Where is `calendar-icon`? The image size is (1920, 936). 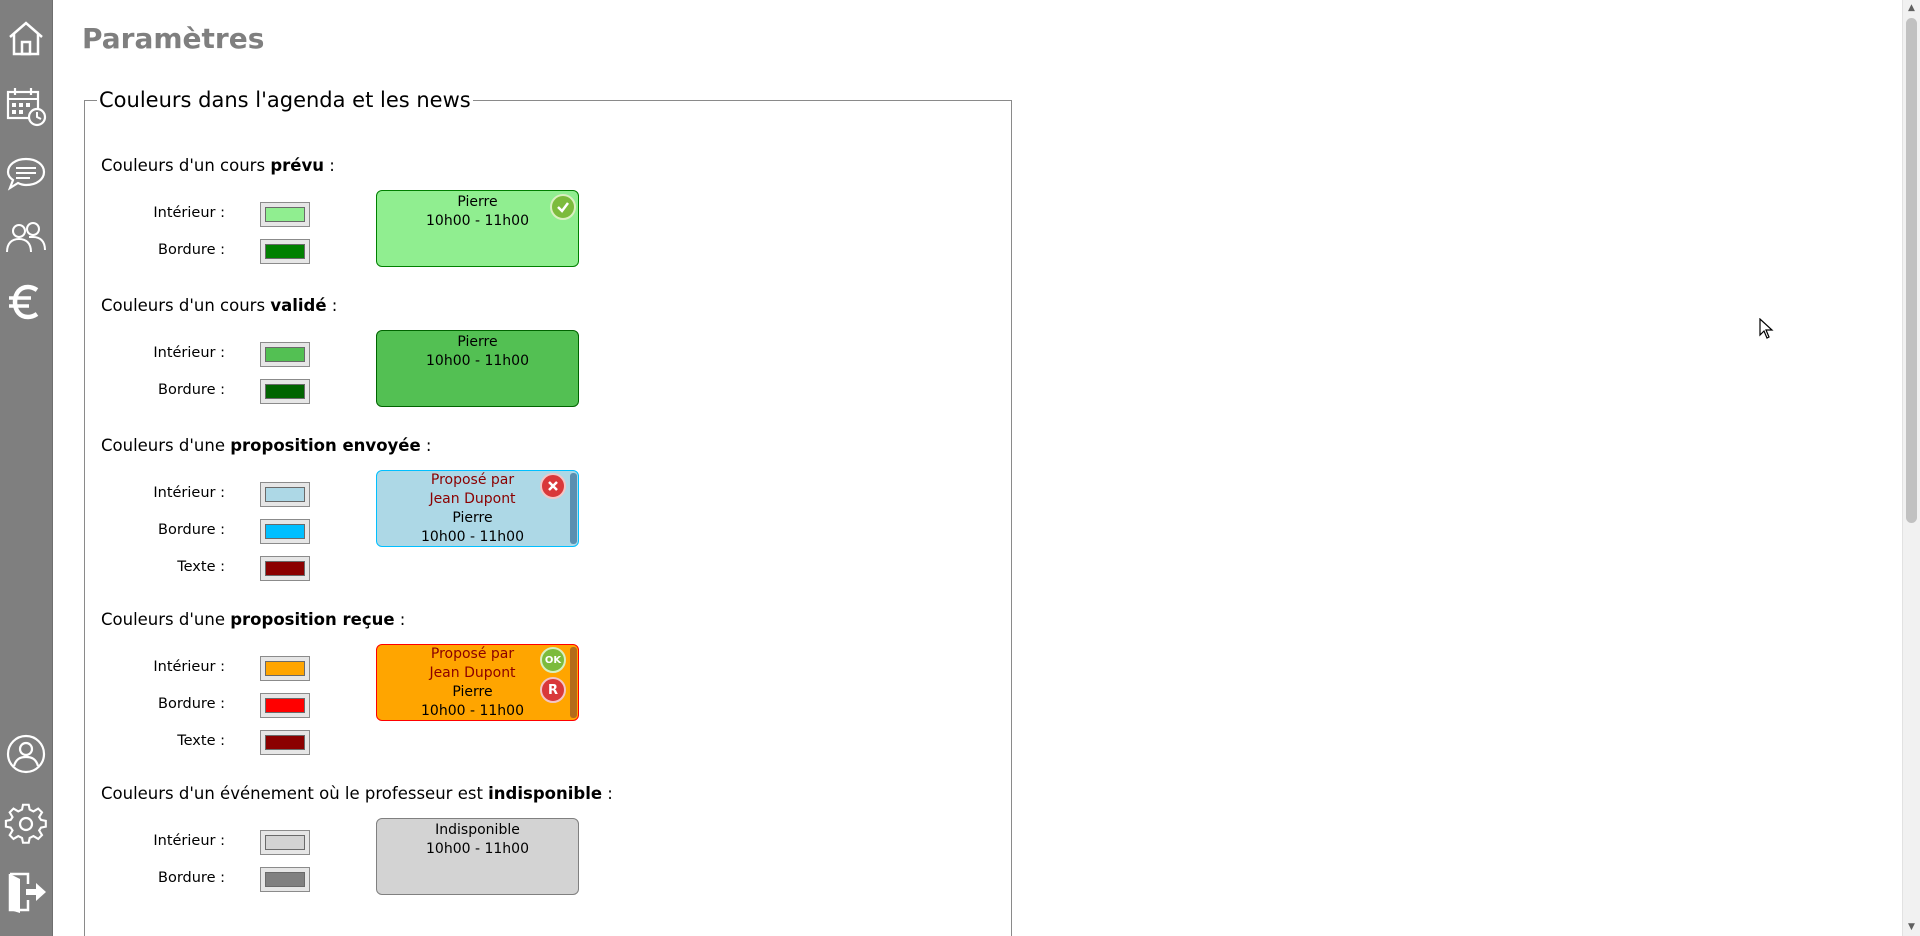 calendar-icon is located at coordinates (26, 107).